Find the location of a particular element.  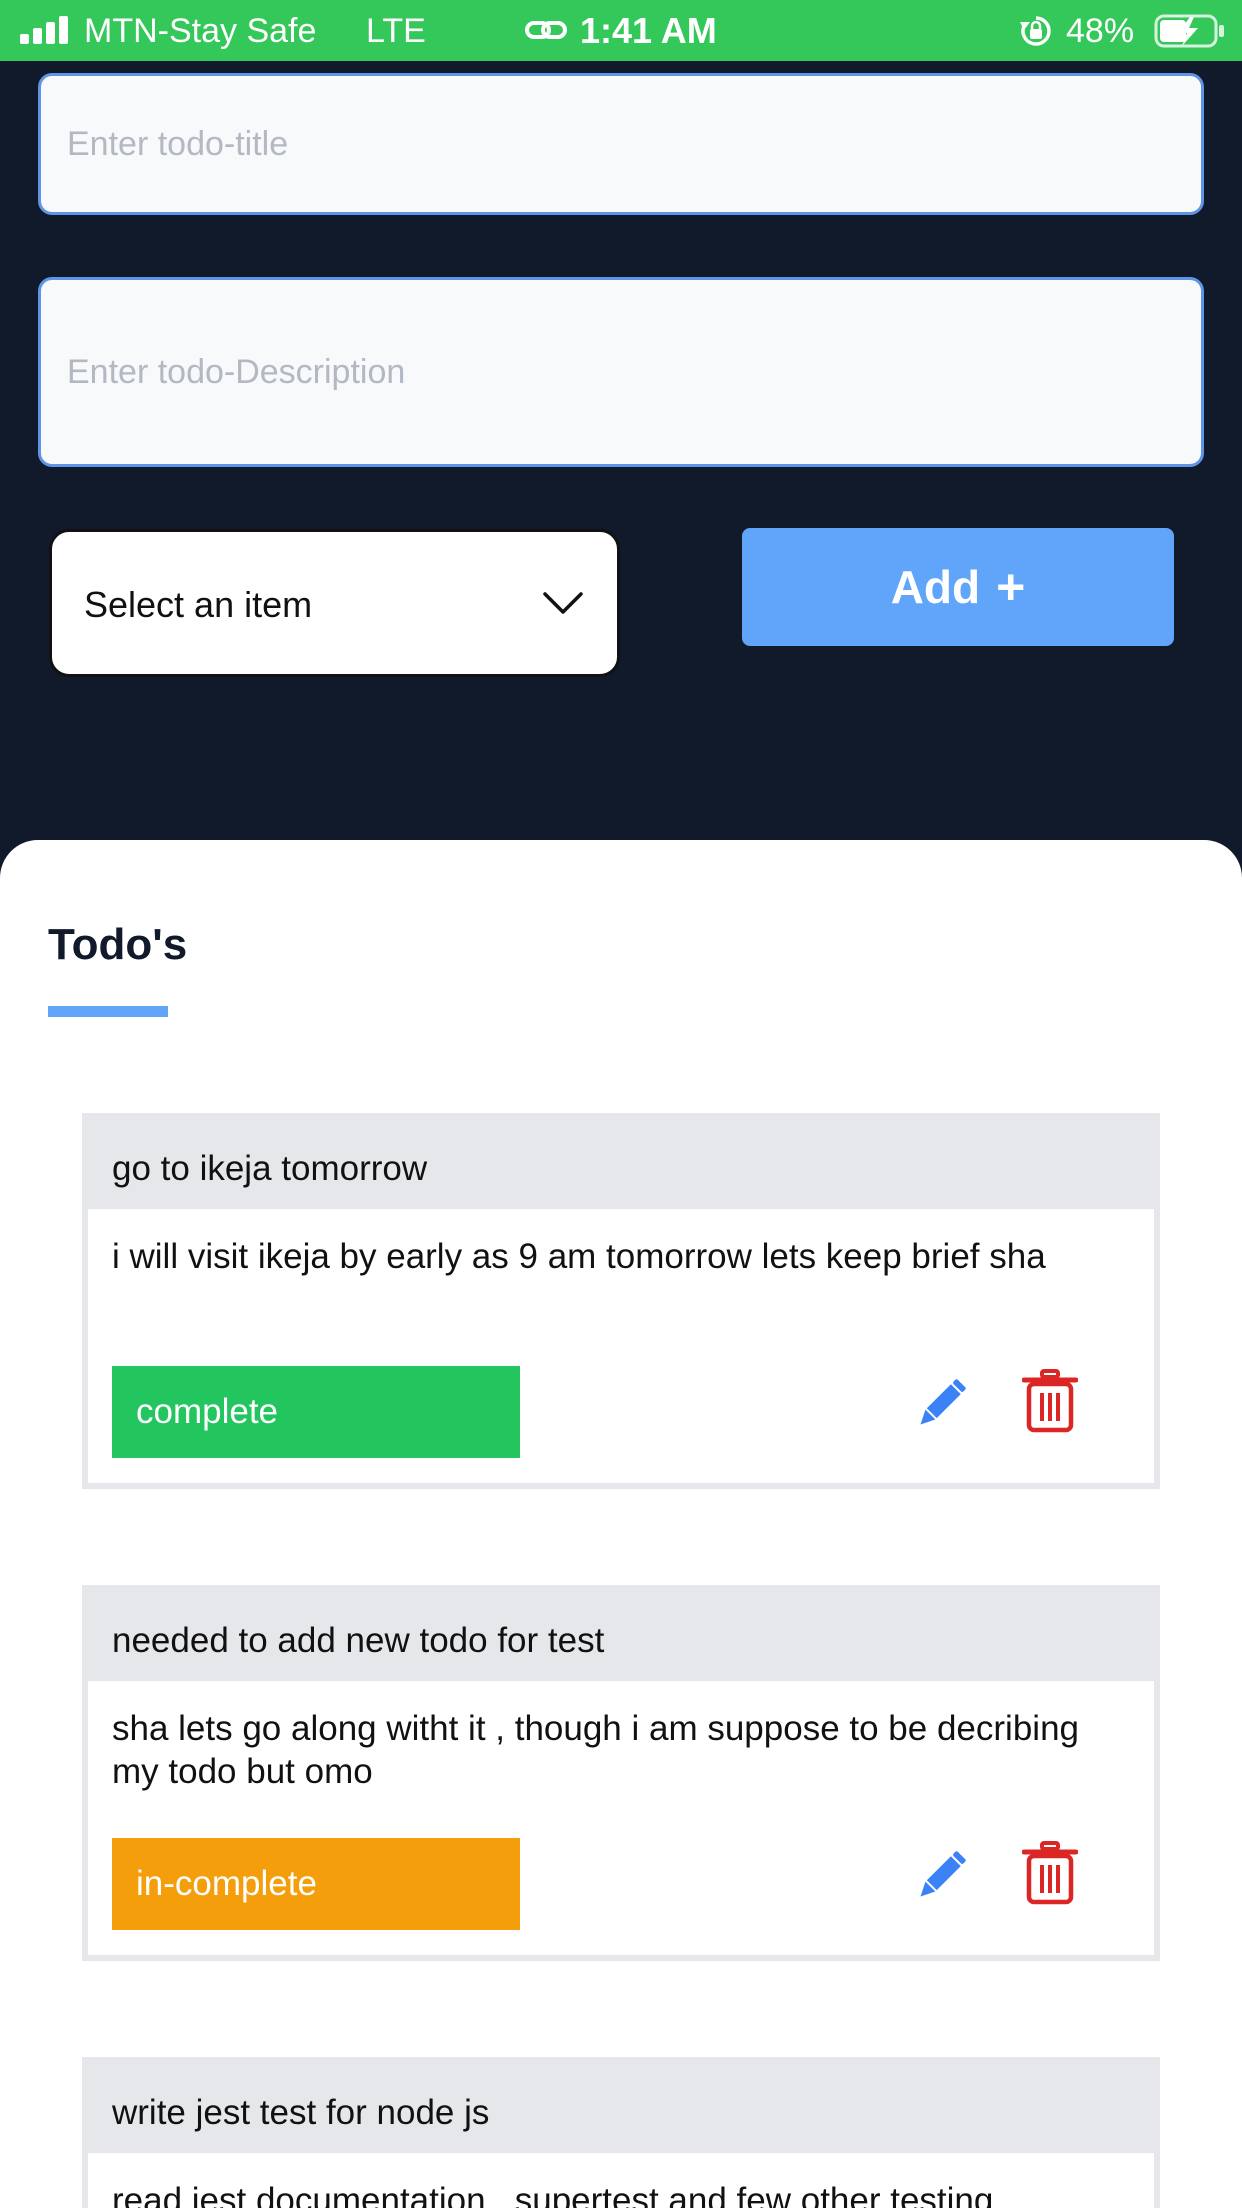

heading-underline is located at coordinates (108, 1011).